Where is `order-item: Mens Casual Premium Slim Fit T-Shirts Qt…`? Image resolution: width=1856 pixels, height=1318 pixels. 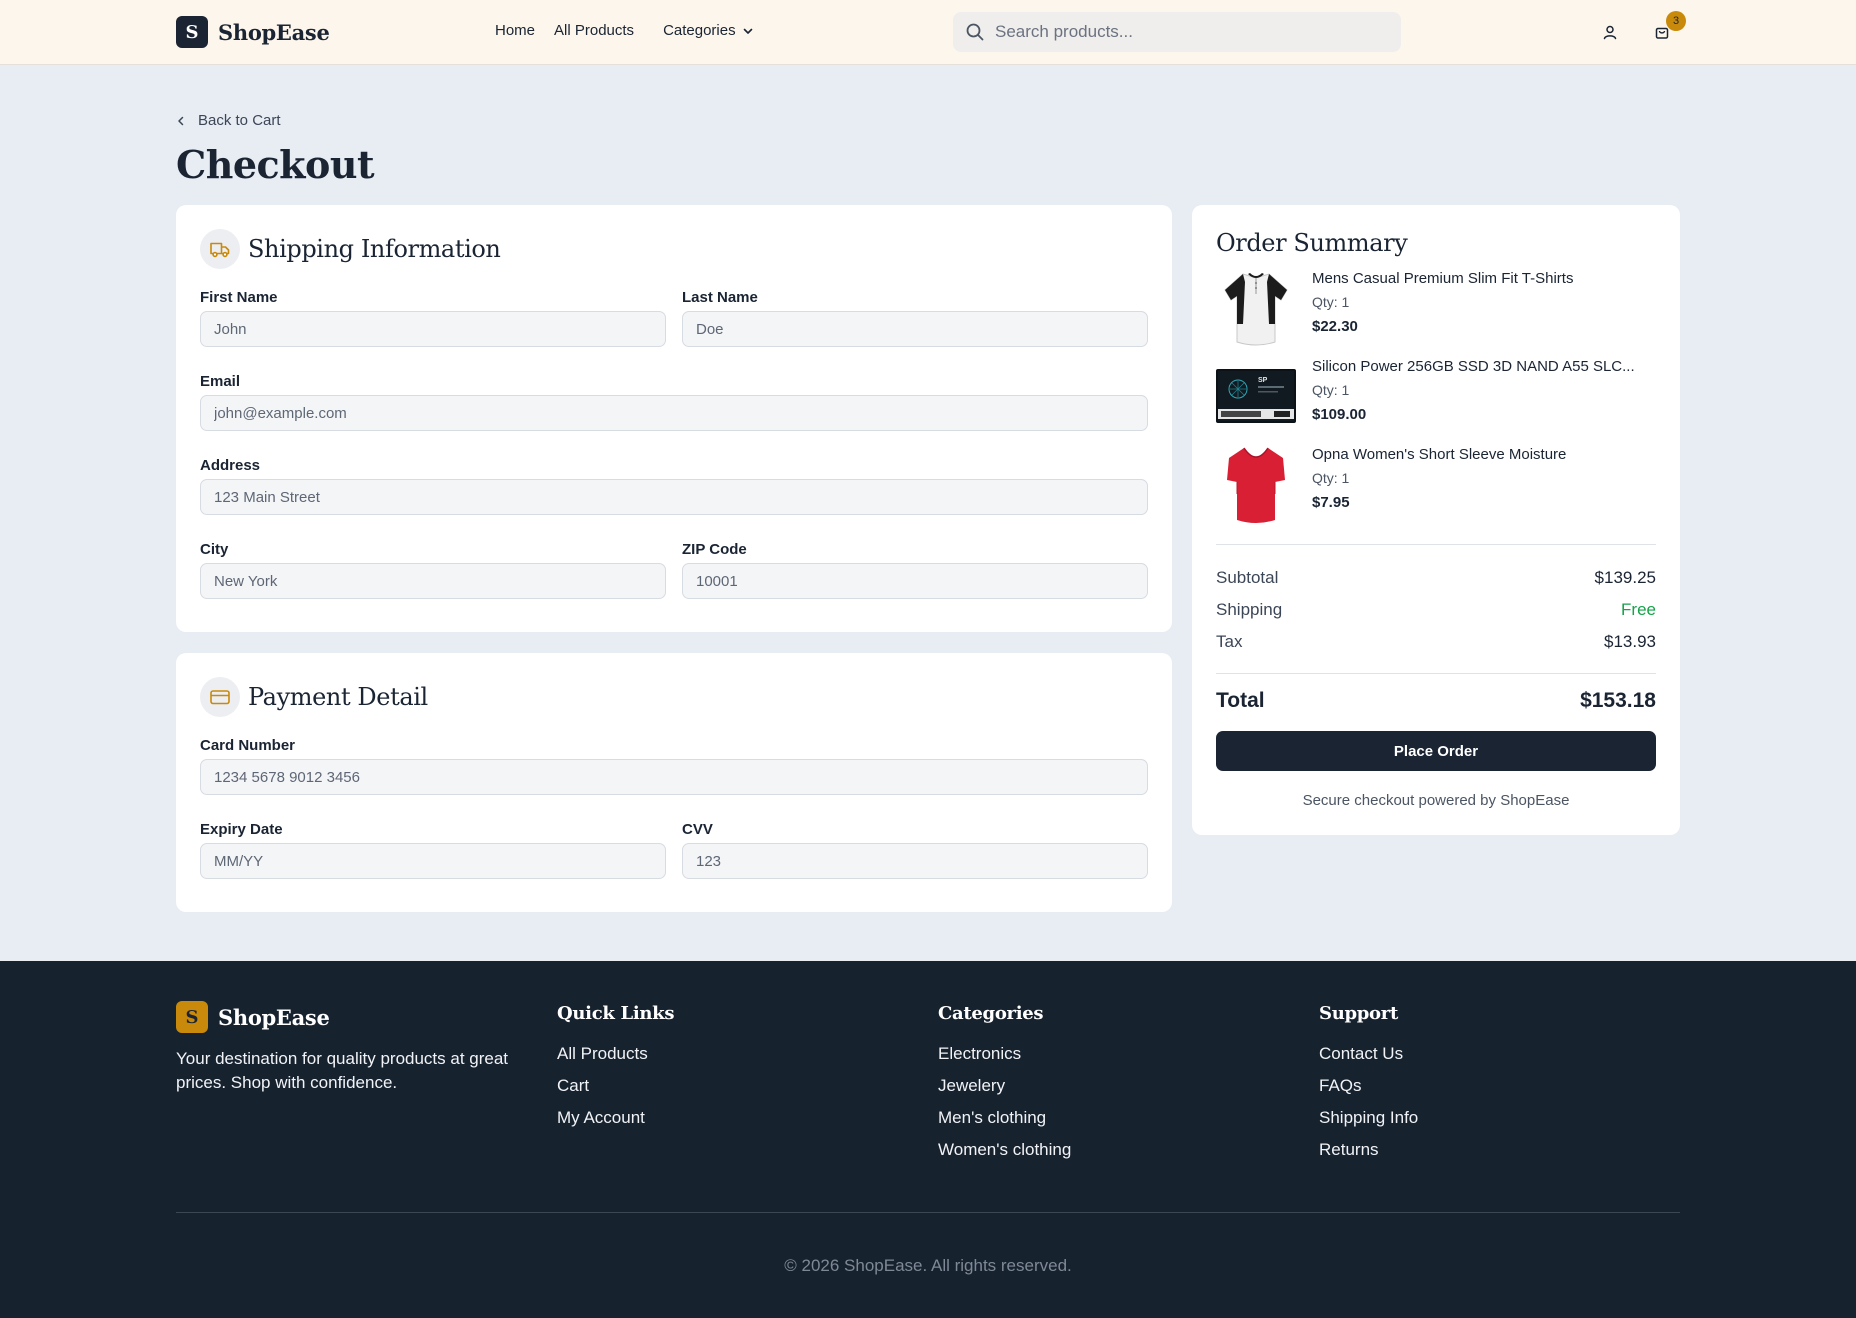
order-item: Mens Casual Premium Slim Fit T-Shirts Qt… is located at coordinates (1436, 308).